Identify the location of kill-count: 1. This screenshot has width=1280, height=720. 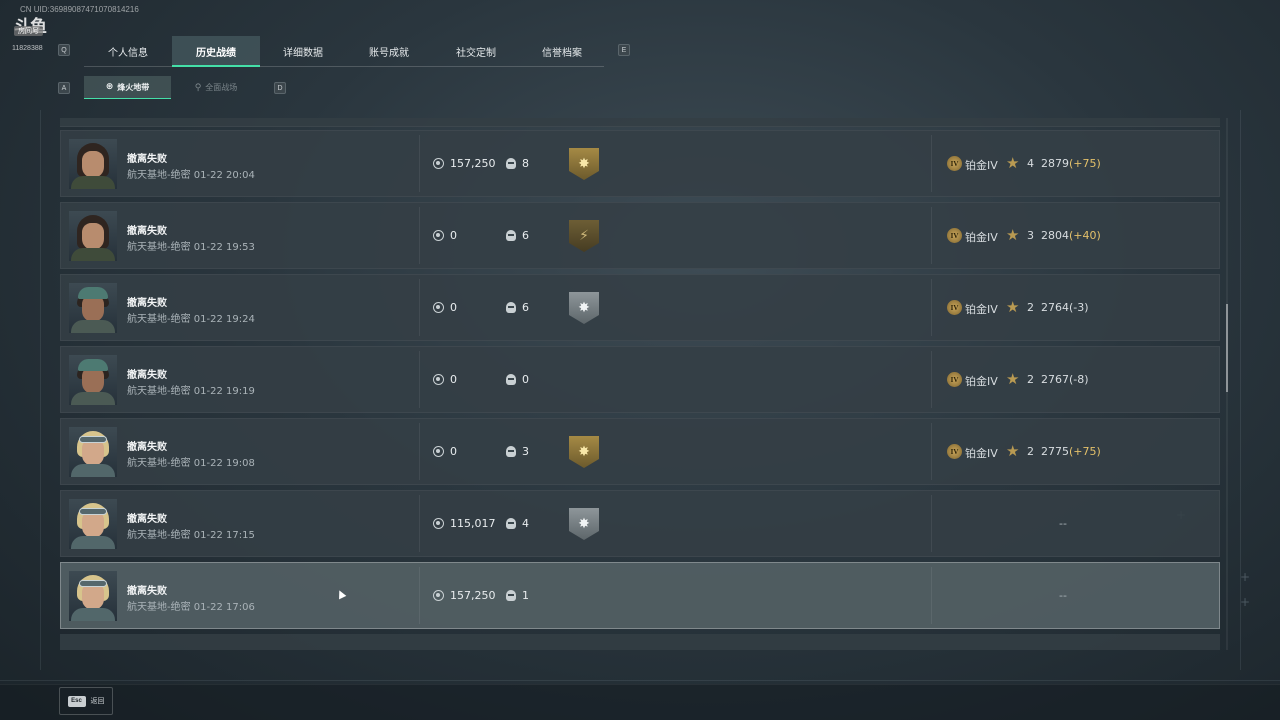
(525, 595).